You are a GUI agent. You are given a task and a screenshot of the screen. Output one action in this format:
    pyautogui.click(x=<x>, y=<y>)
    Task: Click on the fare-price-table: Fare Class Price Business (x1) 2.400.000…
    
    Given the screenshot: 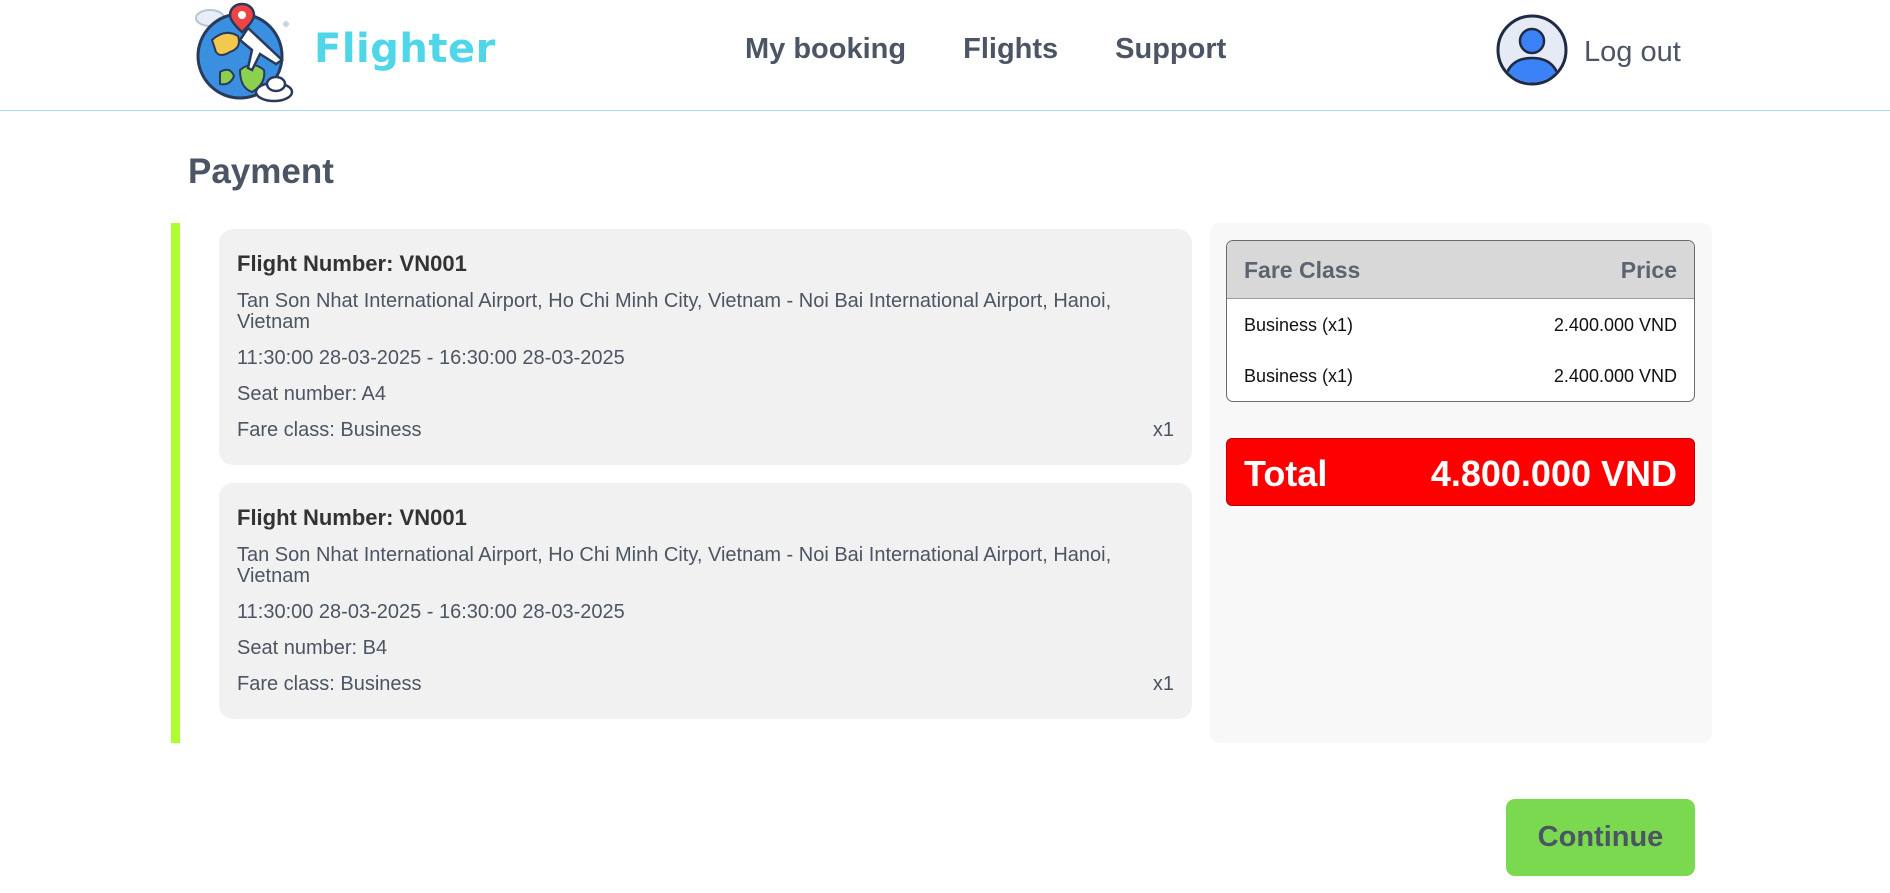 What is the action you would take?
    pyautogui.click(x=1460, y=321)
    